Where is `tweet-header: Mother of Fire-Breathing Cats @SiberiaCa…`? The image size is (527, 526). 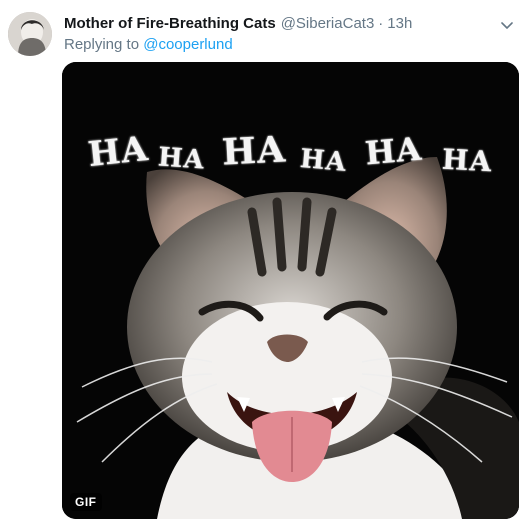
tweet-header: Mother of Fire-Breathing Cats @SiberiaCa… is located at coordinates (275, 24).